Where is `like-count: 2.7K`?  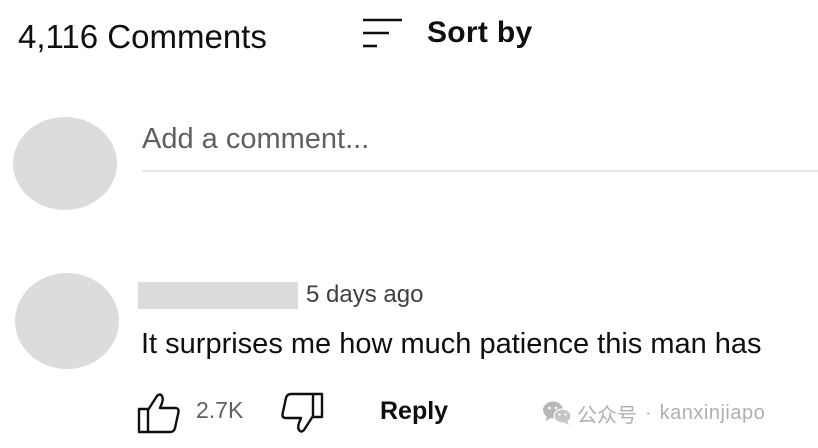
like-count: 2.7K is located at coordinates (220, 410).